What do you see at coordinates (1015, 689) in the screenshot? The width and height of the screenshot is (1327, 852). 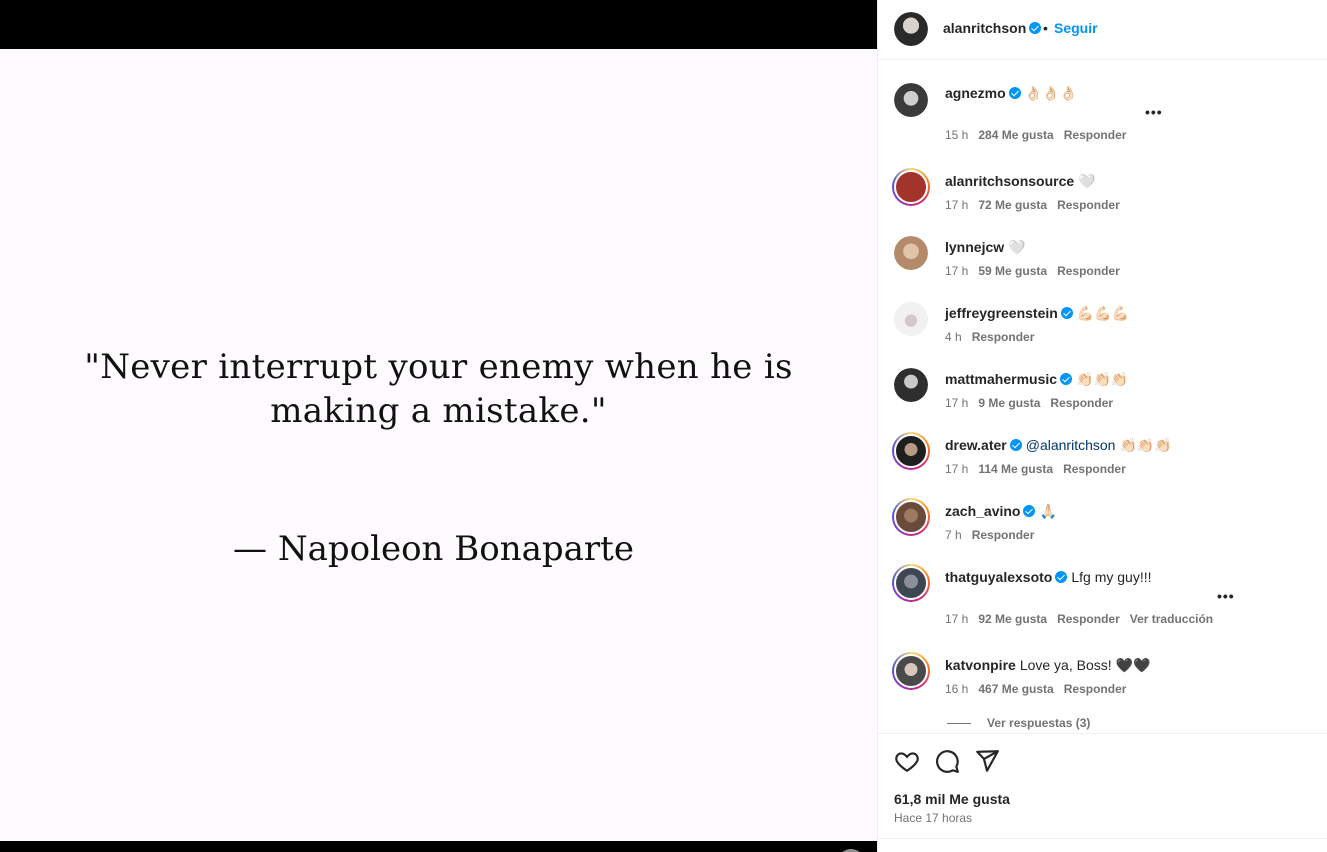 I see `comment-likes: 467 Me gusta` at bounding box center [1015, 689].